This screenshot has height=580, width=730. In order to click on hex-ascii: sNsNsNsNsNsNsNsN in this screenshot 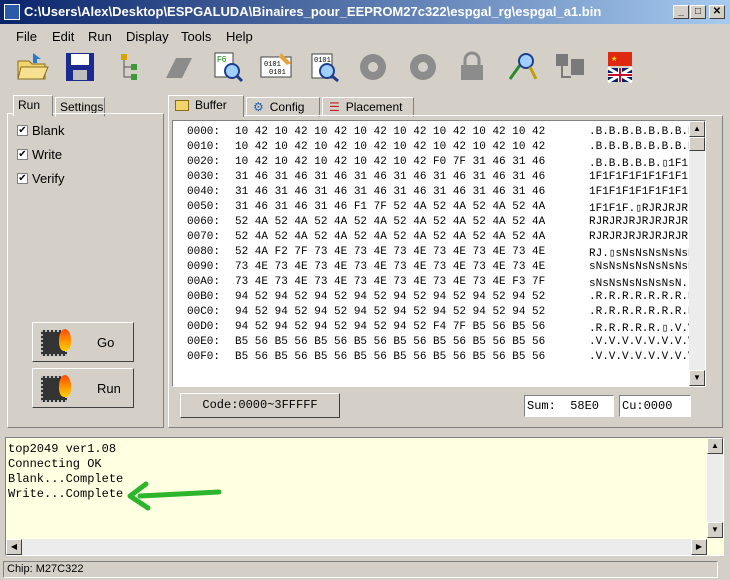, I will do `click(642, 267)`.